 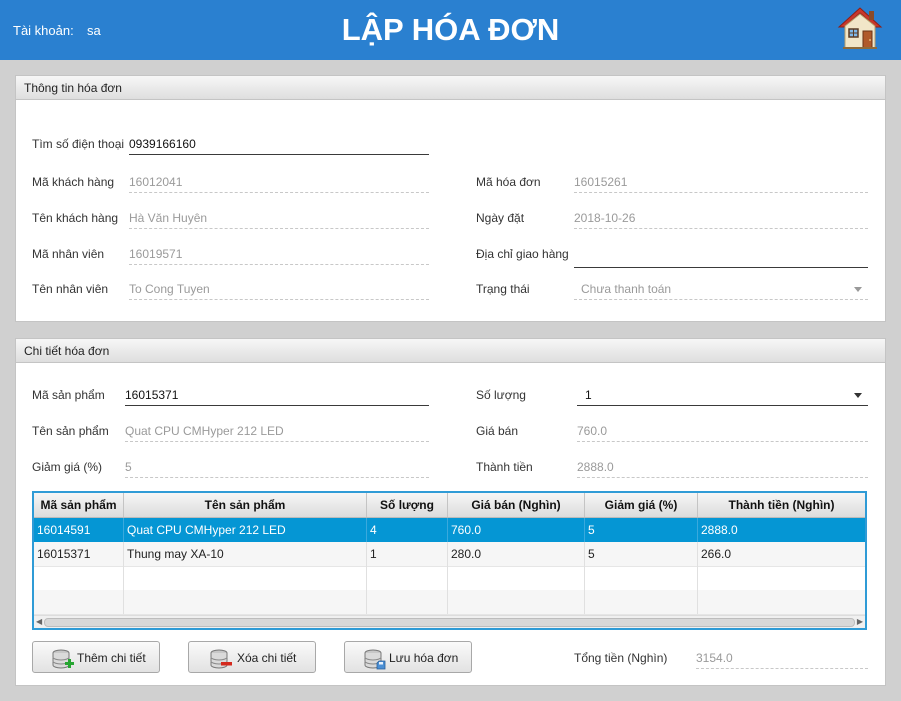 I want to click on invoice-info-header: Thông tin hóa đơn, so click(x=450, y=88).